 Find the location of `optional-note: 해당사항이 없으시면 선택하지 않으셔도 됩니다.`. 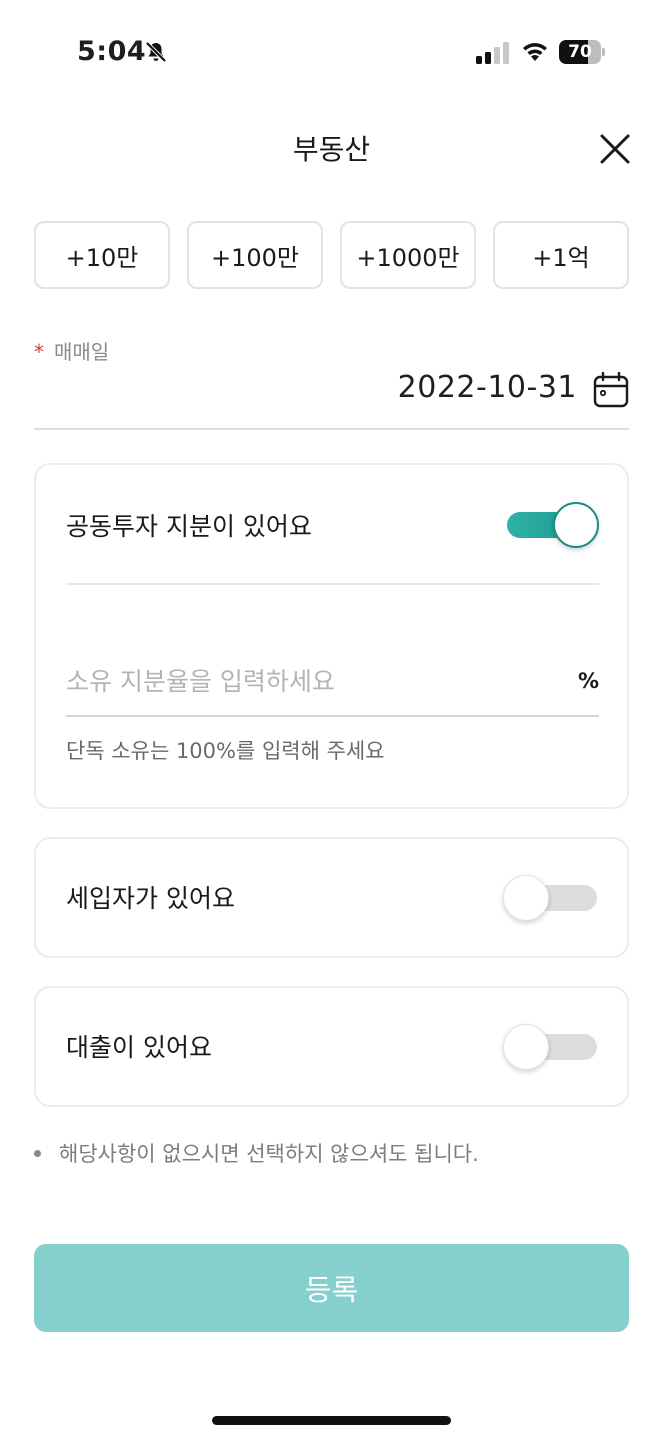

optional-note: 해당사항이 없으시면 선택하지 않으셔도 됩니다. is located at coordinates (256, 1153).